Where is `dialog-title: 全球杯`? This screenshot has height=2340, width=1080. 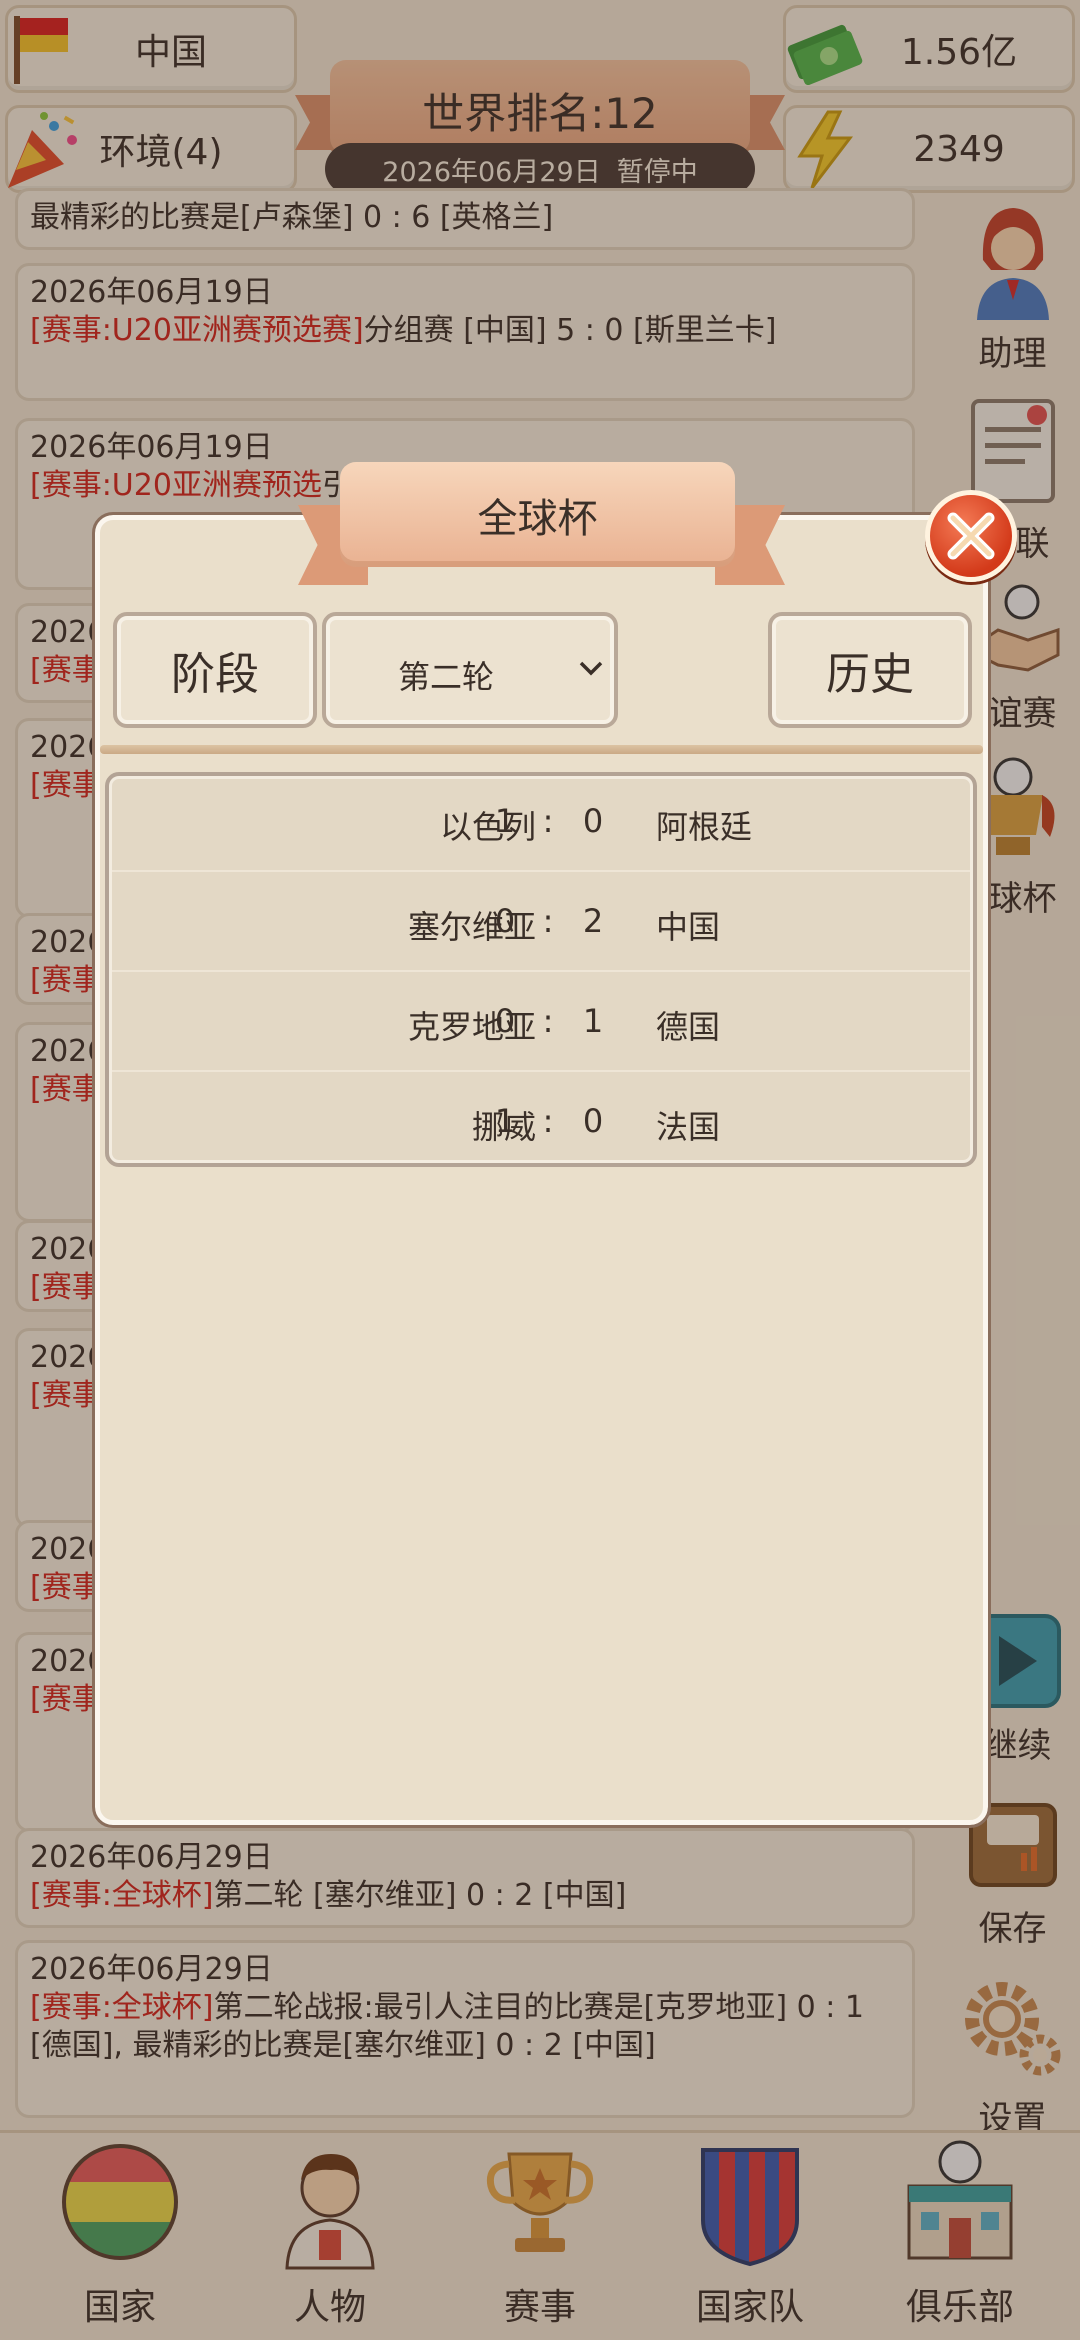
dialog-title: 全球杯 is located at coordinates (537, 518).